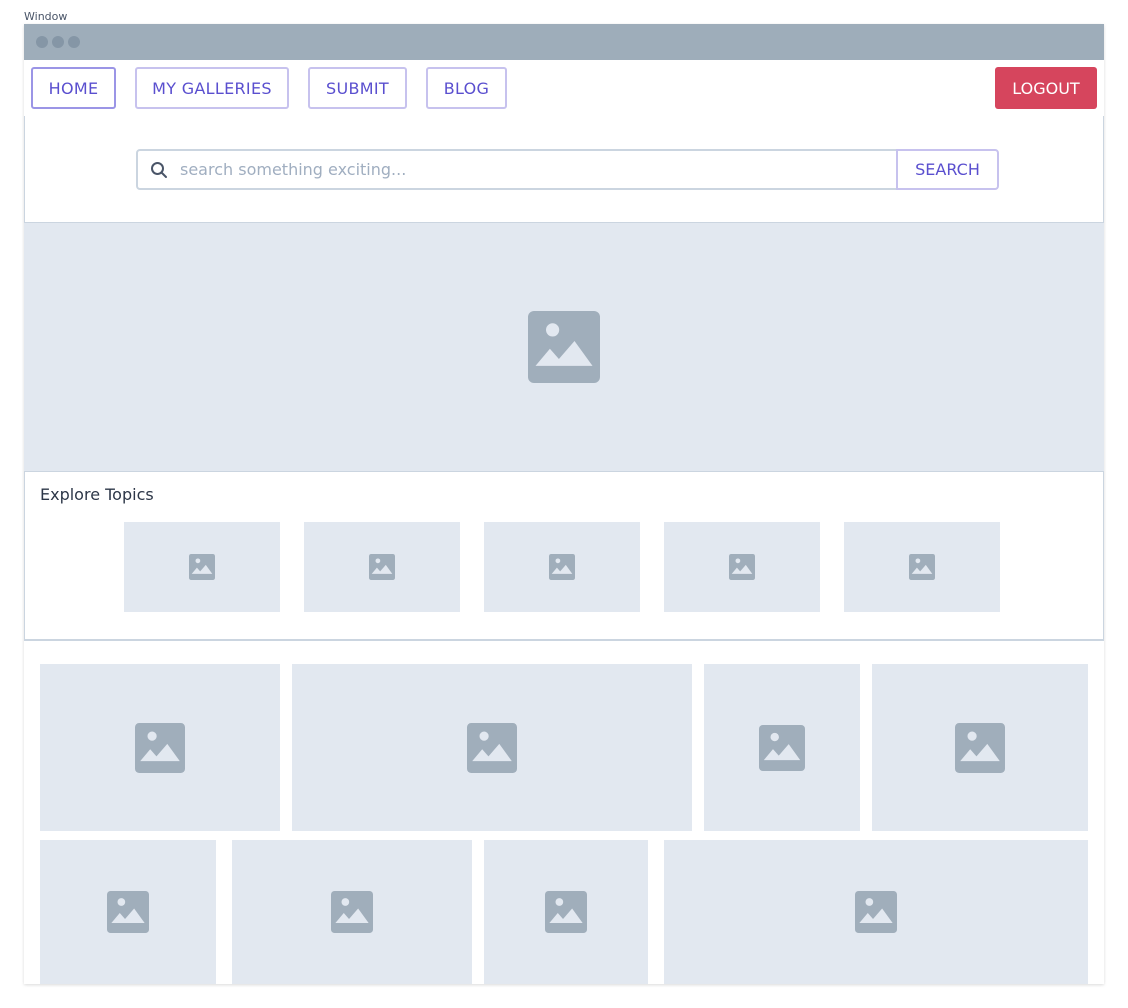 This screenshot has height=1008, width=1128. I want to click on logout-button: LOGOUT, so click(1046, 88).